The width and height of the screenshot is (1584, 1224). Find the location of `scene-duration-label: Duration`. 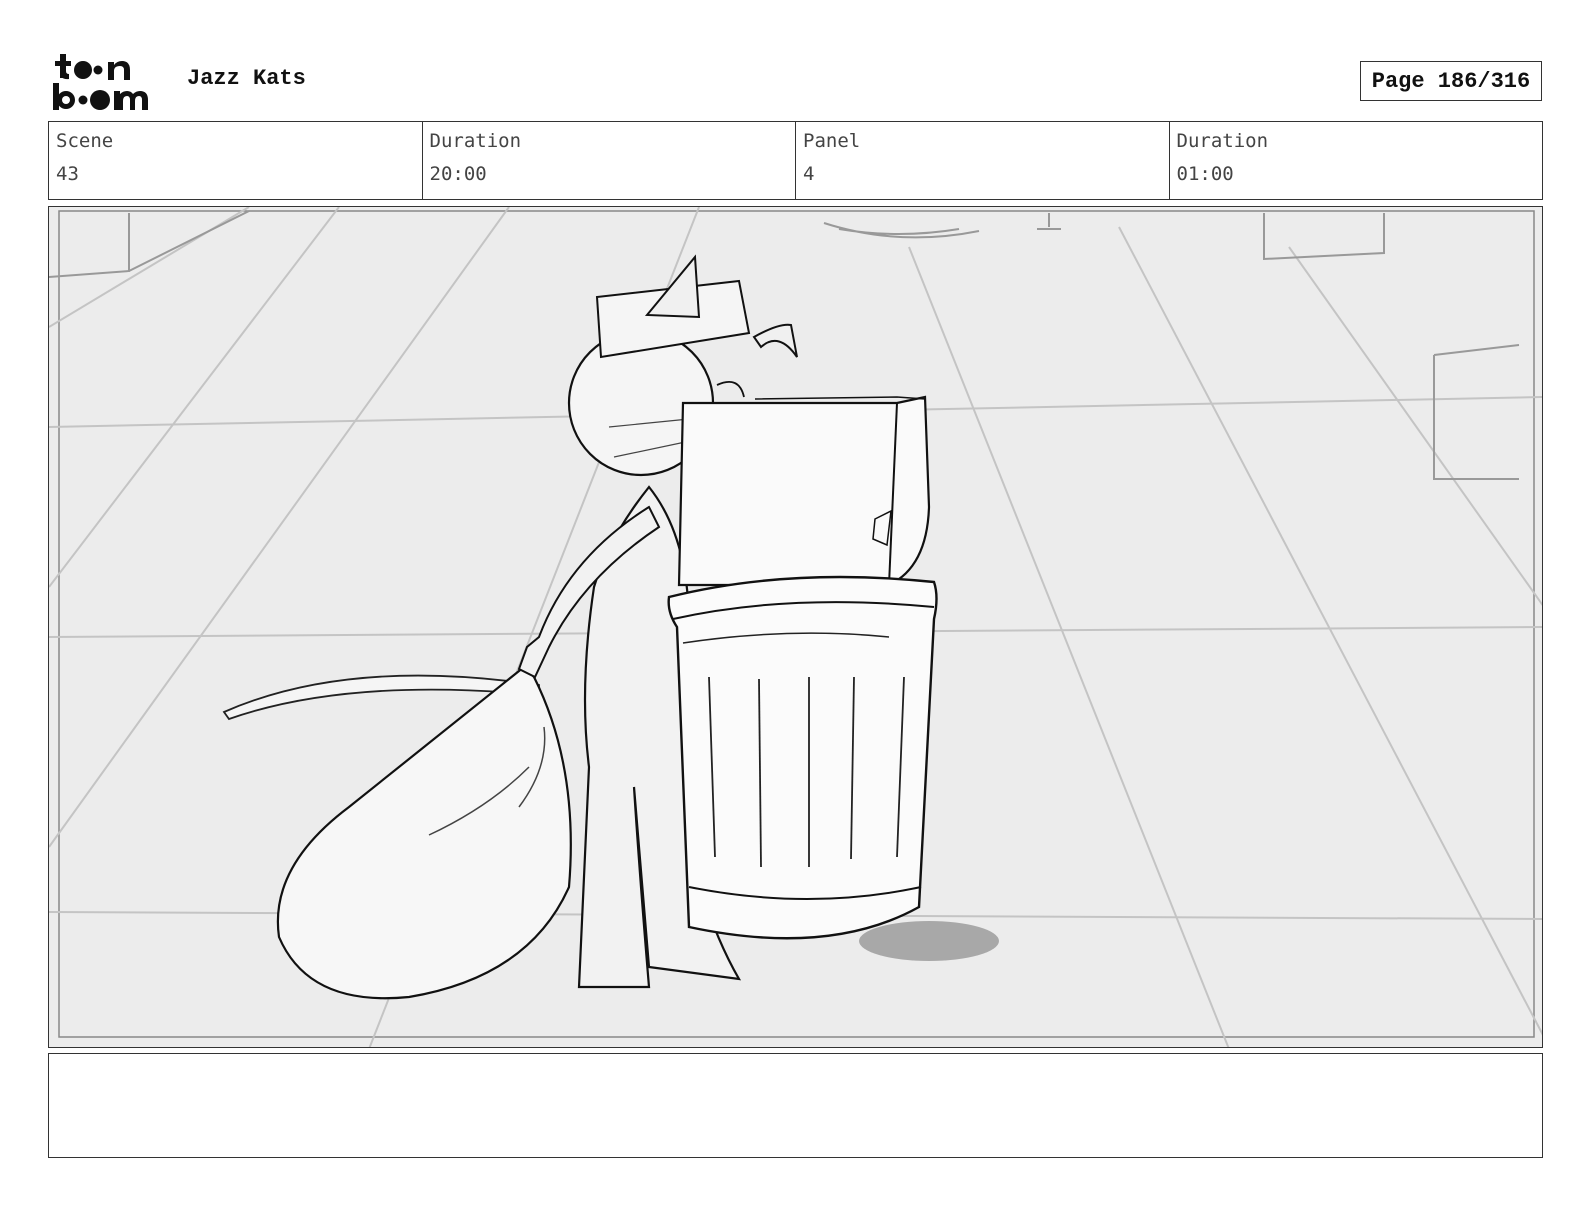

scene-duration-label: Duration is located at coordinates (475, 141).